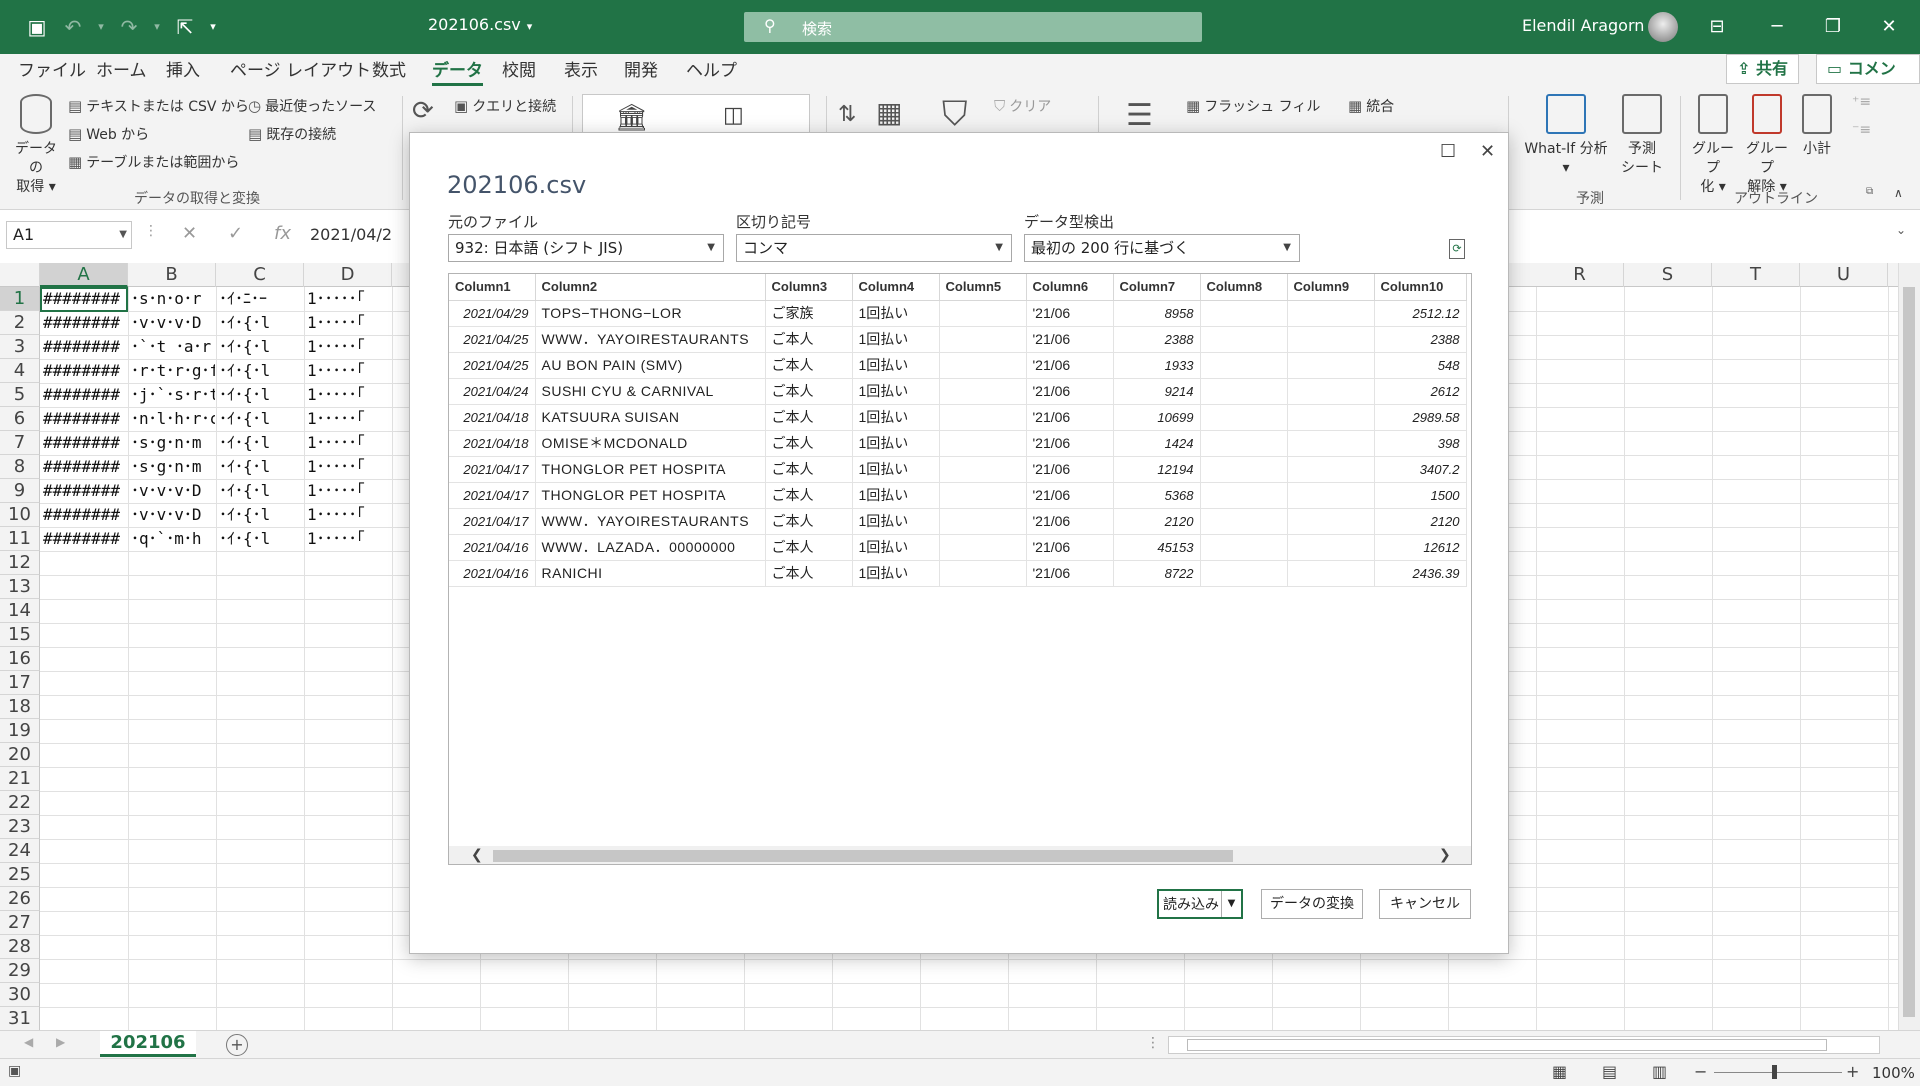 This screenshot has height=1086, width=1920. Describe the element at coordinates (185, 27) in the screenshot. I see `pointer-mode-icon: ⇱` at that location.